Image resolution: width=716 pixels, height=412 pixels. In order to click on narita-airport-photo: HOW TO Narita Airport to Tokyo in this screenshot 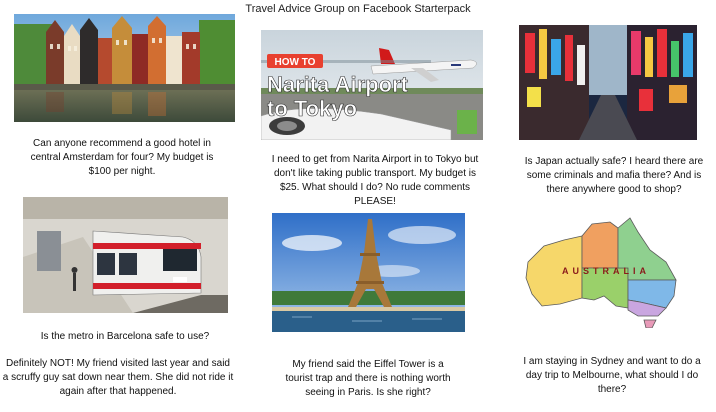, I will do `click(372, 85)`.